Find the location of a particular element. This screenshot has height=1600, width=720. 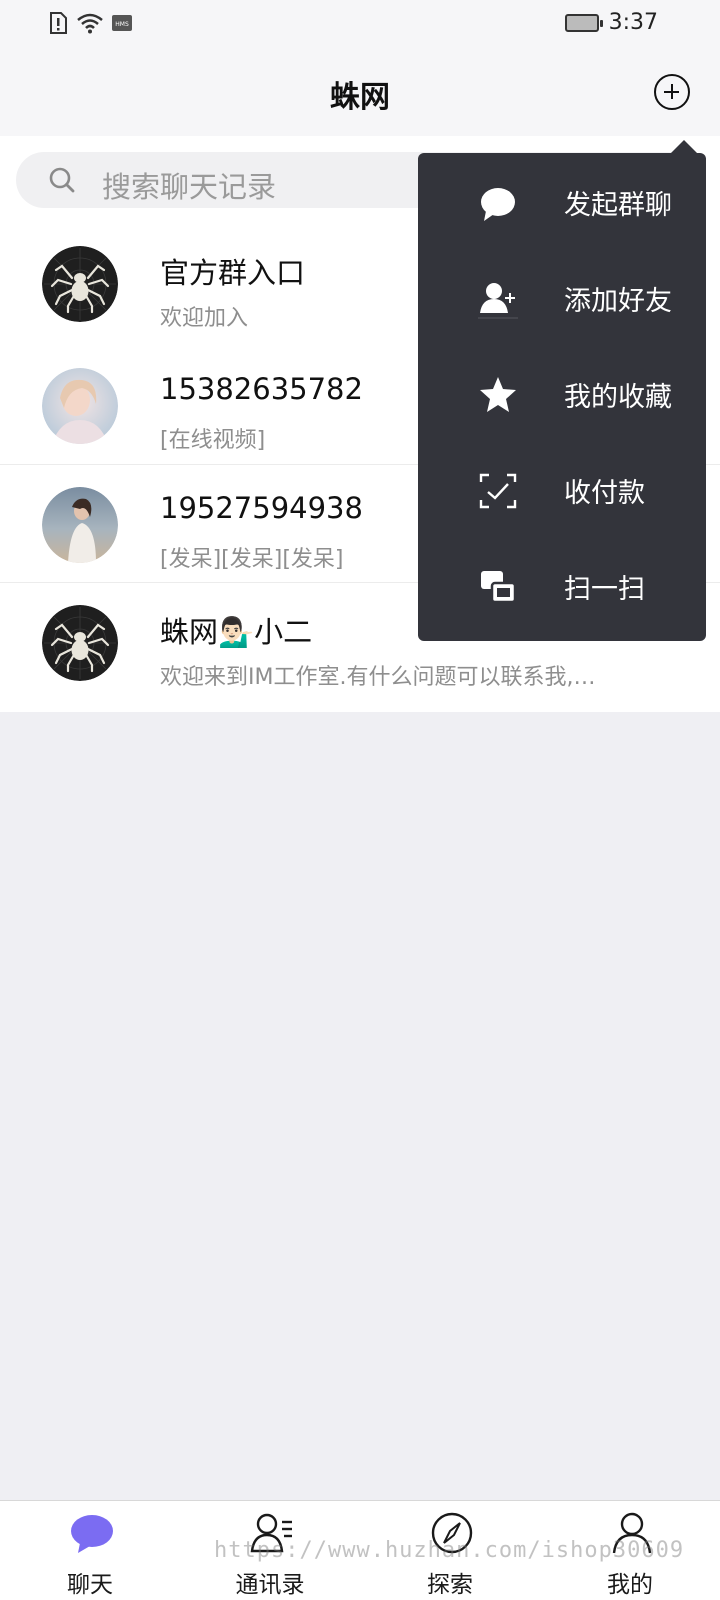

tab-label: 通讯录 is located at coordinates (270, 1585).